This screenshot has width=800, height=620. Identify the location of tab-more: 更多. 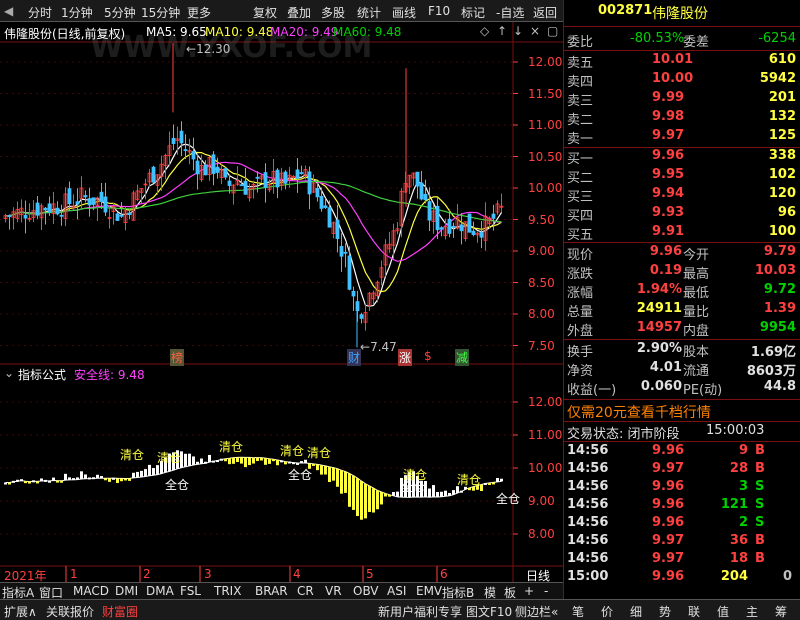
(199, 12).